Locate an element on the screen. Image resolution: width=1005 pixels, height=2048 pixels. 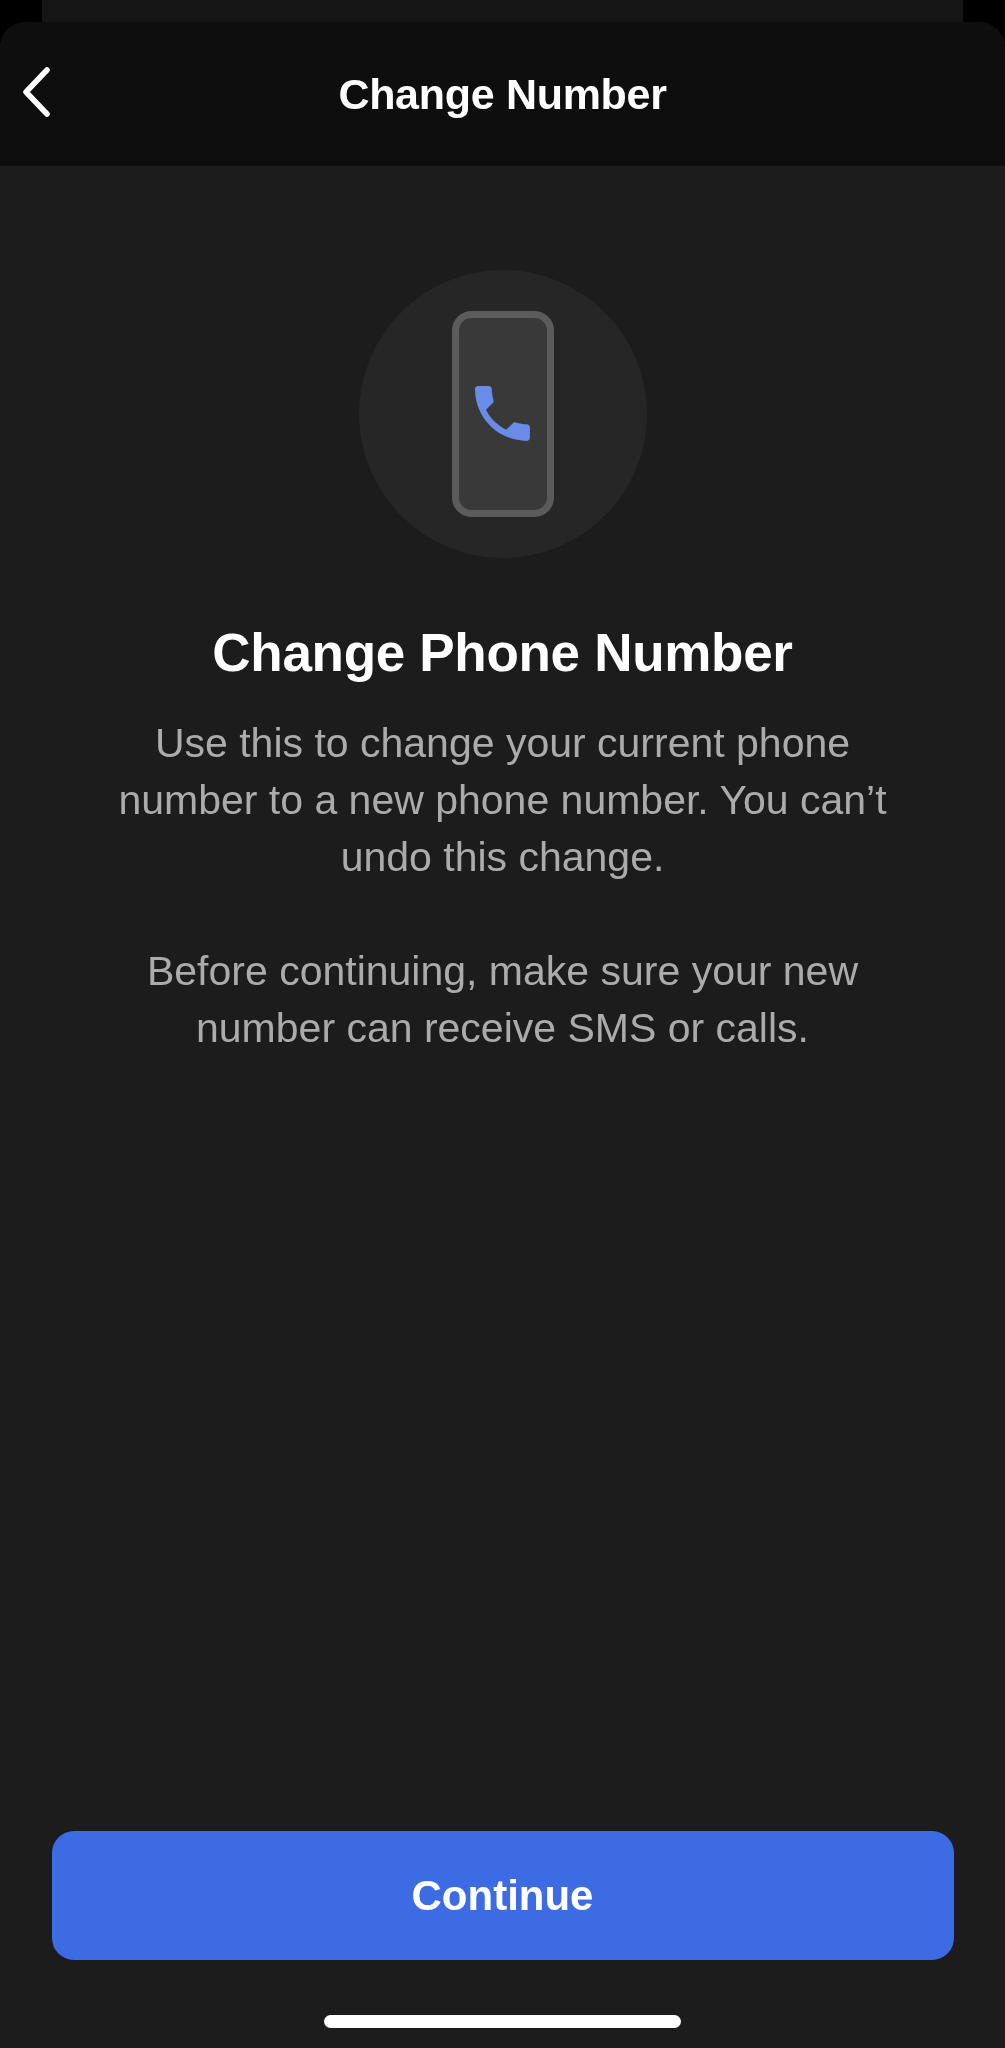
description-text: Use this to change your current phone number to a new phone number. You can’t undo this change. is located at coordinates (502, 800).